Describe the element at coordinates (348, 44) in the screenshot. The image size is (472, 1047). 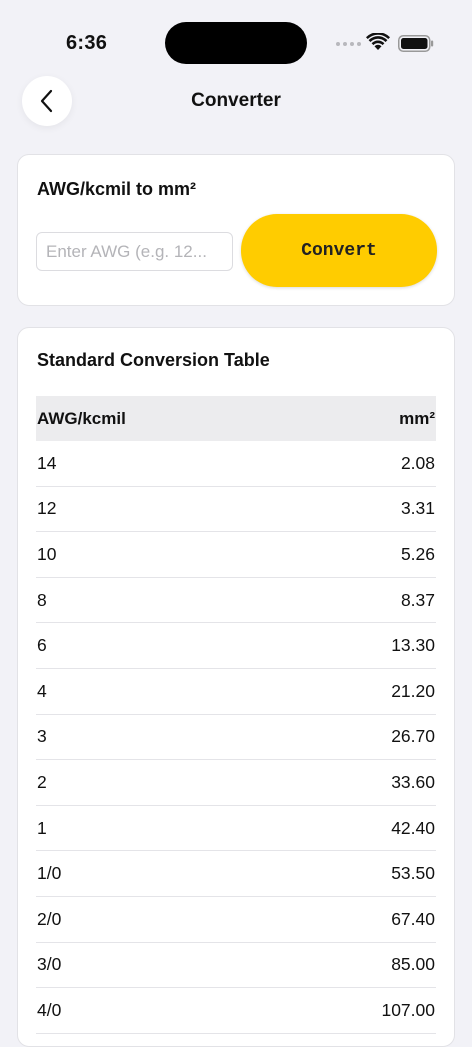
I see `cellular-signal-icon` at that location.